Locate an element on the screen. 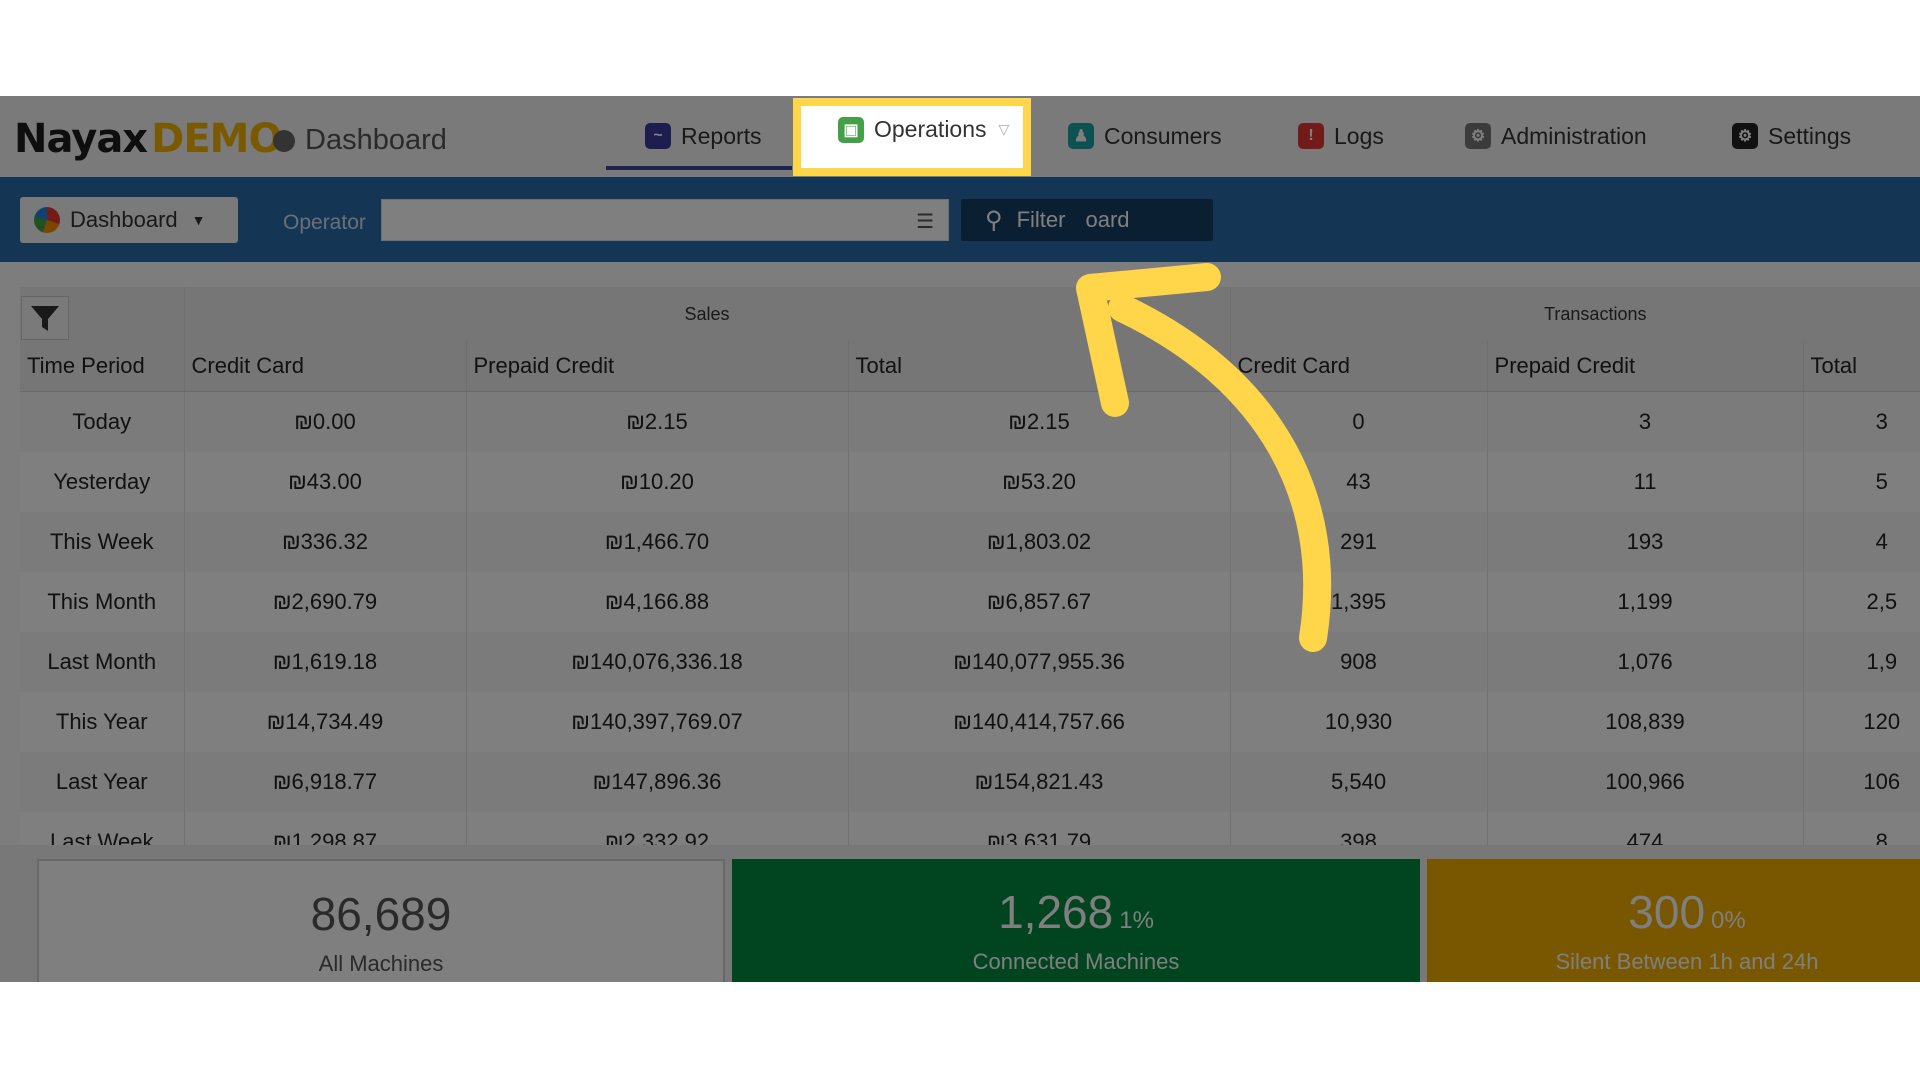 The height and width of the screenshot is (1080, 1920). nav-settings-label: Settings is located at coordinates (1810, 135).